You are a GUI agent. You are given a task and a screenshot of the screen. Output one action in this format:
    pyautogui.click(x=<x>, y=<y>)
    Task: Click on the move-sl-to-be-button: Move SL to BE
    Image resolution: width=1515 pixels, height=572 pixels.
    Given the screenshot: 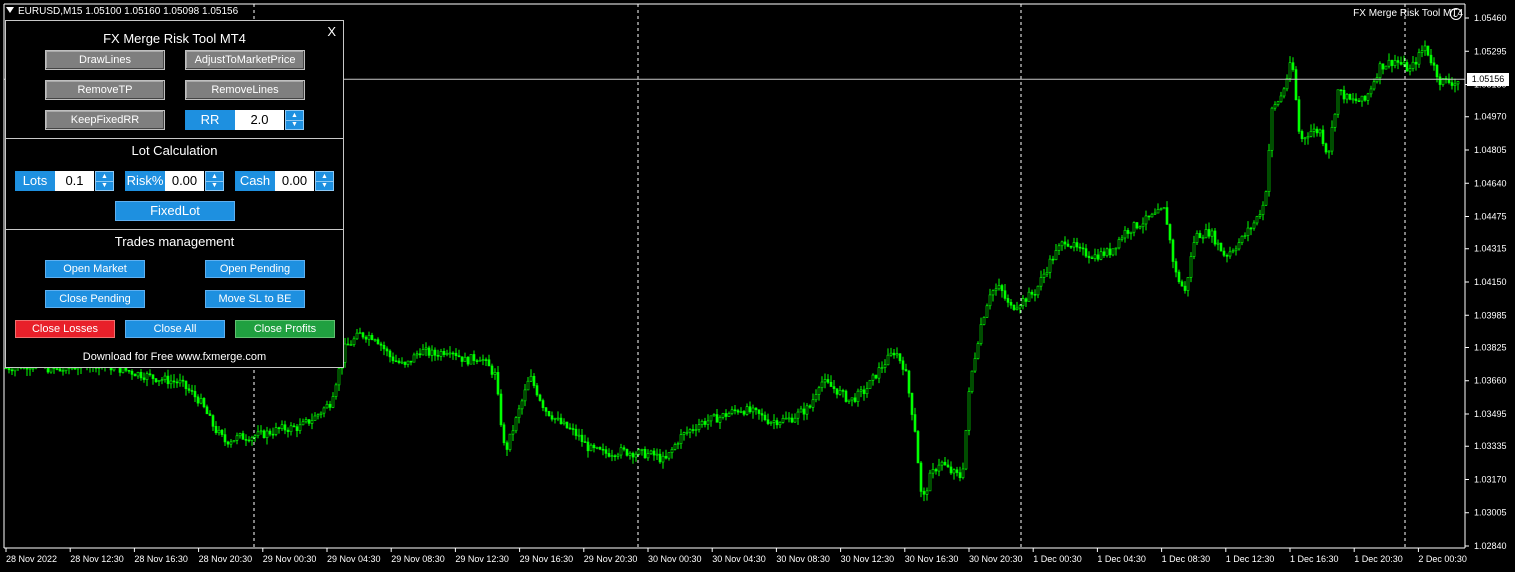 What is the action you would take?
    pyautogui.click(x=255, y=299)
    